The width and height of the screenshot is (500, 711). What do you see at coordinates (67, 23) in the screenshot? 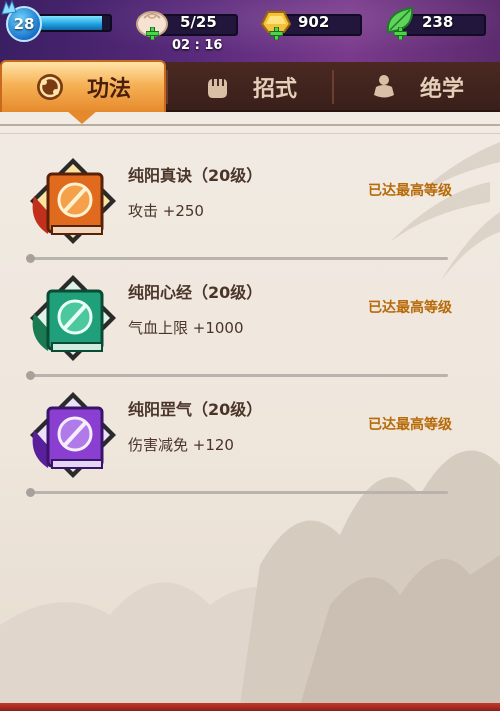
I see `exp-bar-fill` at bounding box center [67, 23].